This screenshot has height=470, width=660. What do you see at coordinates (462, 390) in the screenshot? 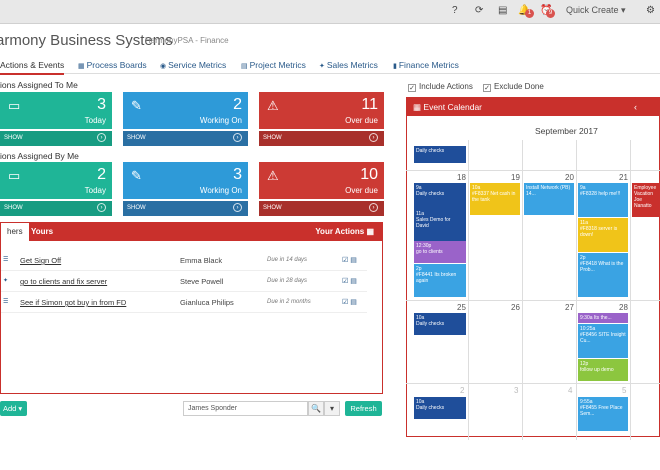
I see `day-number: 2` at bounding box center [462, 390].